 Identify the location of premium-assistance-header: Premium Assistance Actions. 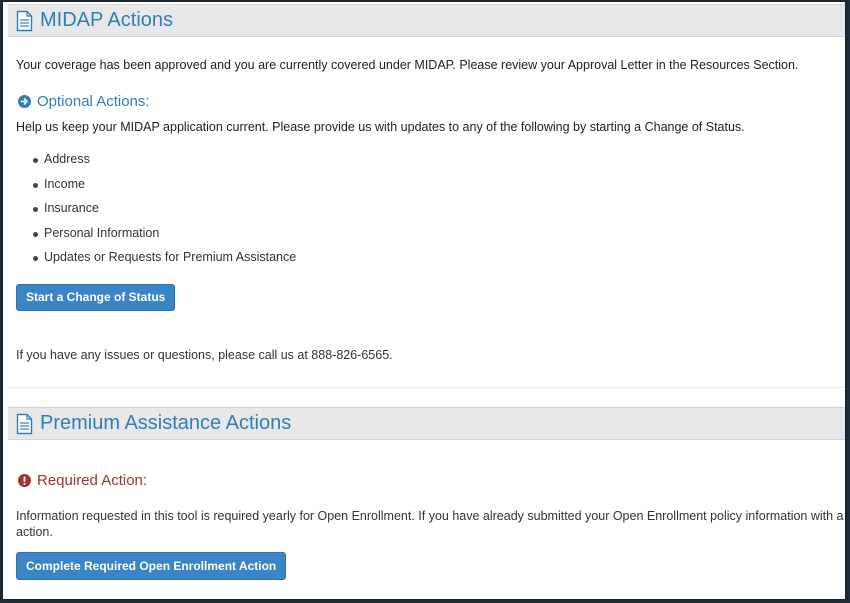
(426, 423).